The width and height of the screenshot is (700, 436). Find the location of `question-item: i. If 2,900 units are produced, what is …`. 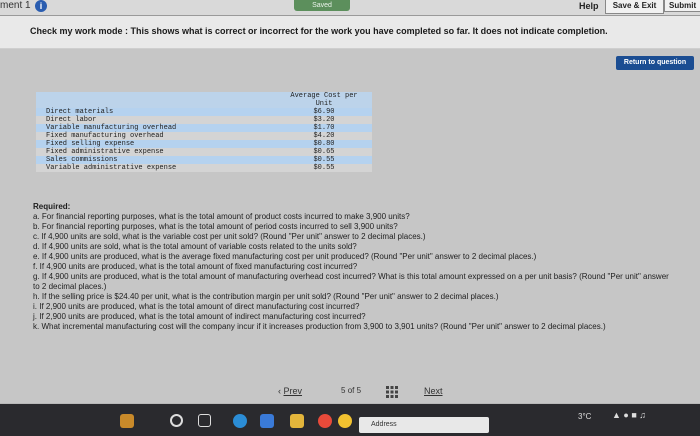

question-item: i. If 2,900 units are produced, what is … is located at coordinates (196, 306).